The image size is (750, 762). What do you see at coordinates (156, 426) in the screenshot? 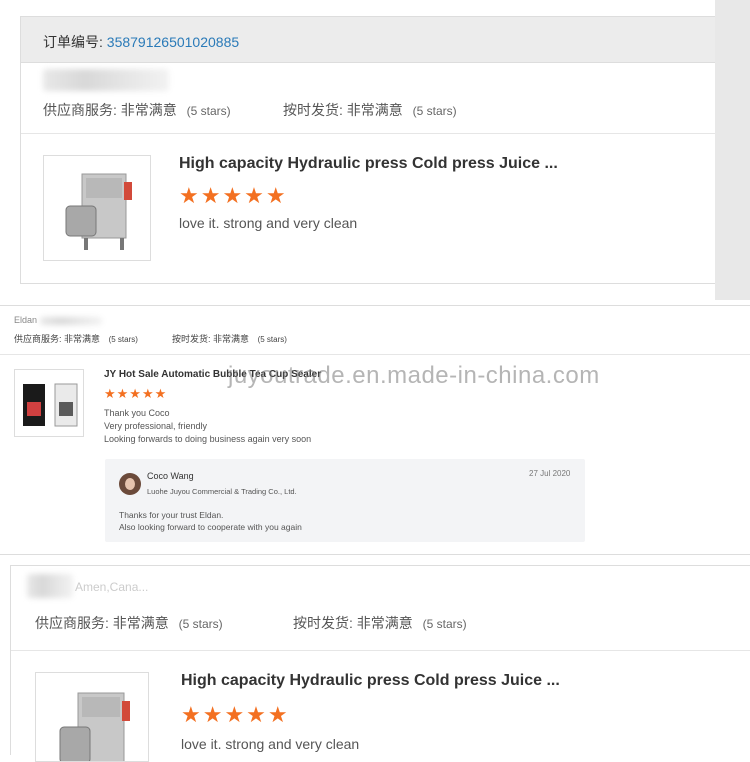
I see `review-line: Very professional, friendly` at bounding box center [156, 426].